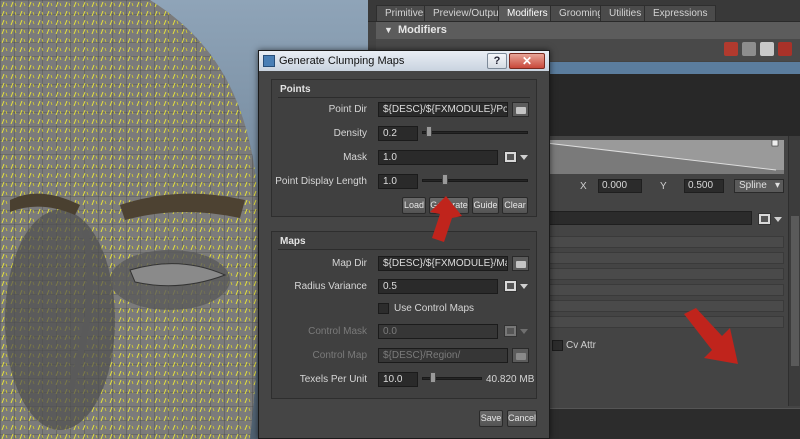  Describe the element at coordinates (515, 205) in the screenshot. I see `clear-button: Clear` at that location.